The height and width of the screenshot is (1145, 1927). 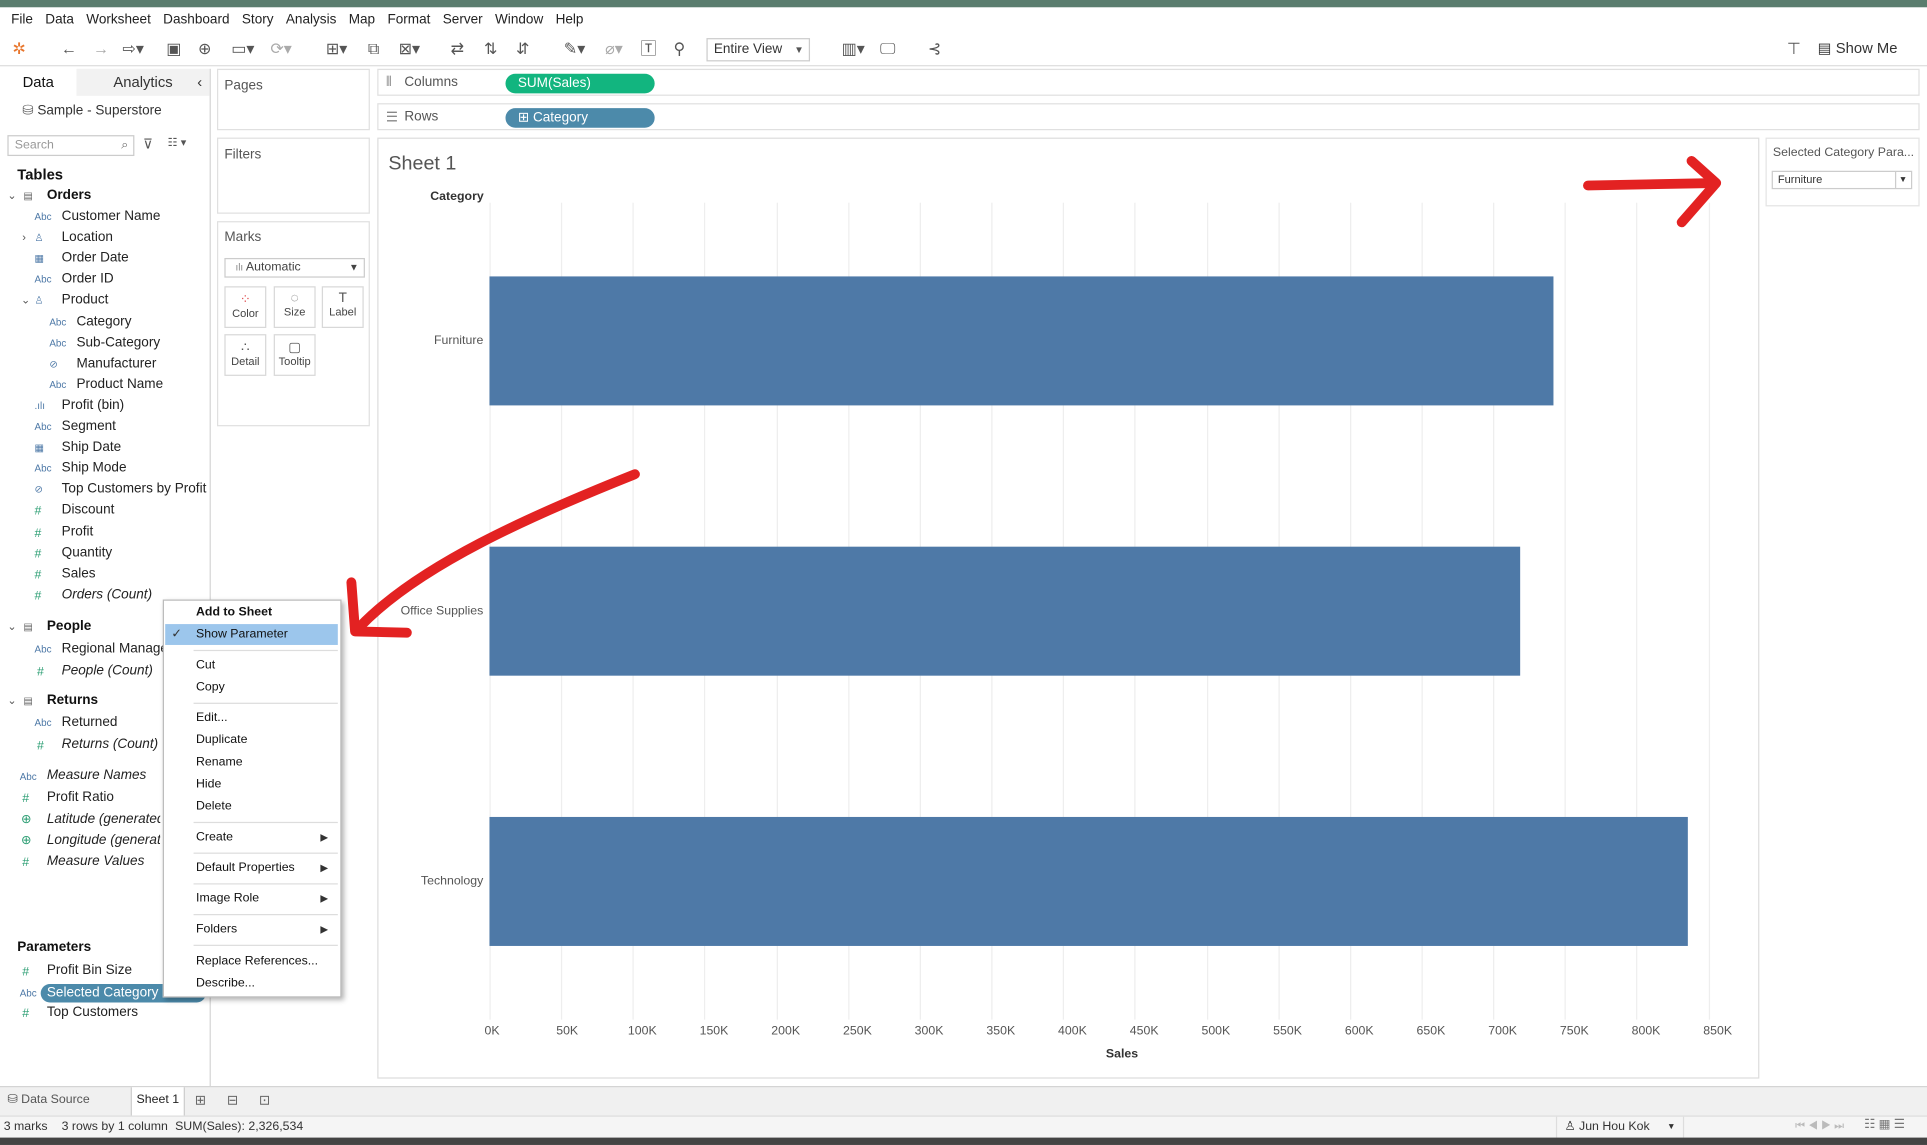 I want to click on user-name: Jun Hou Kok, so click(x=1614, y=1127).